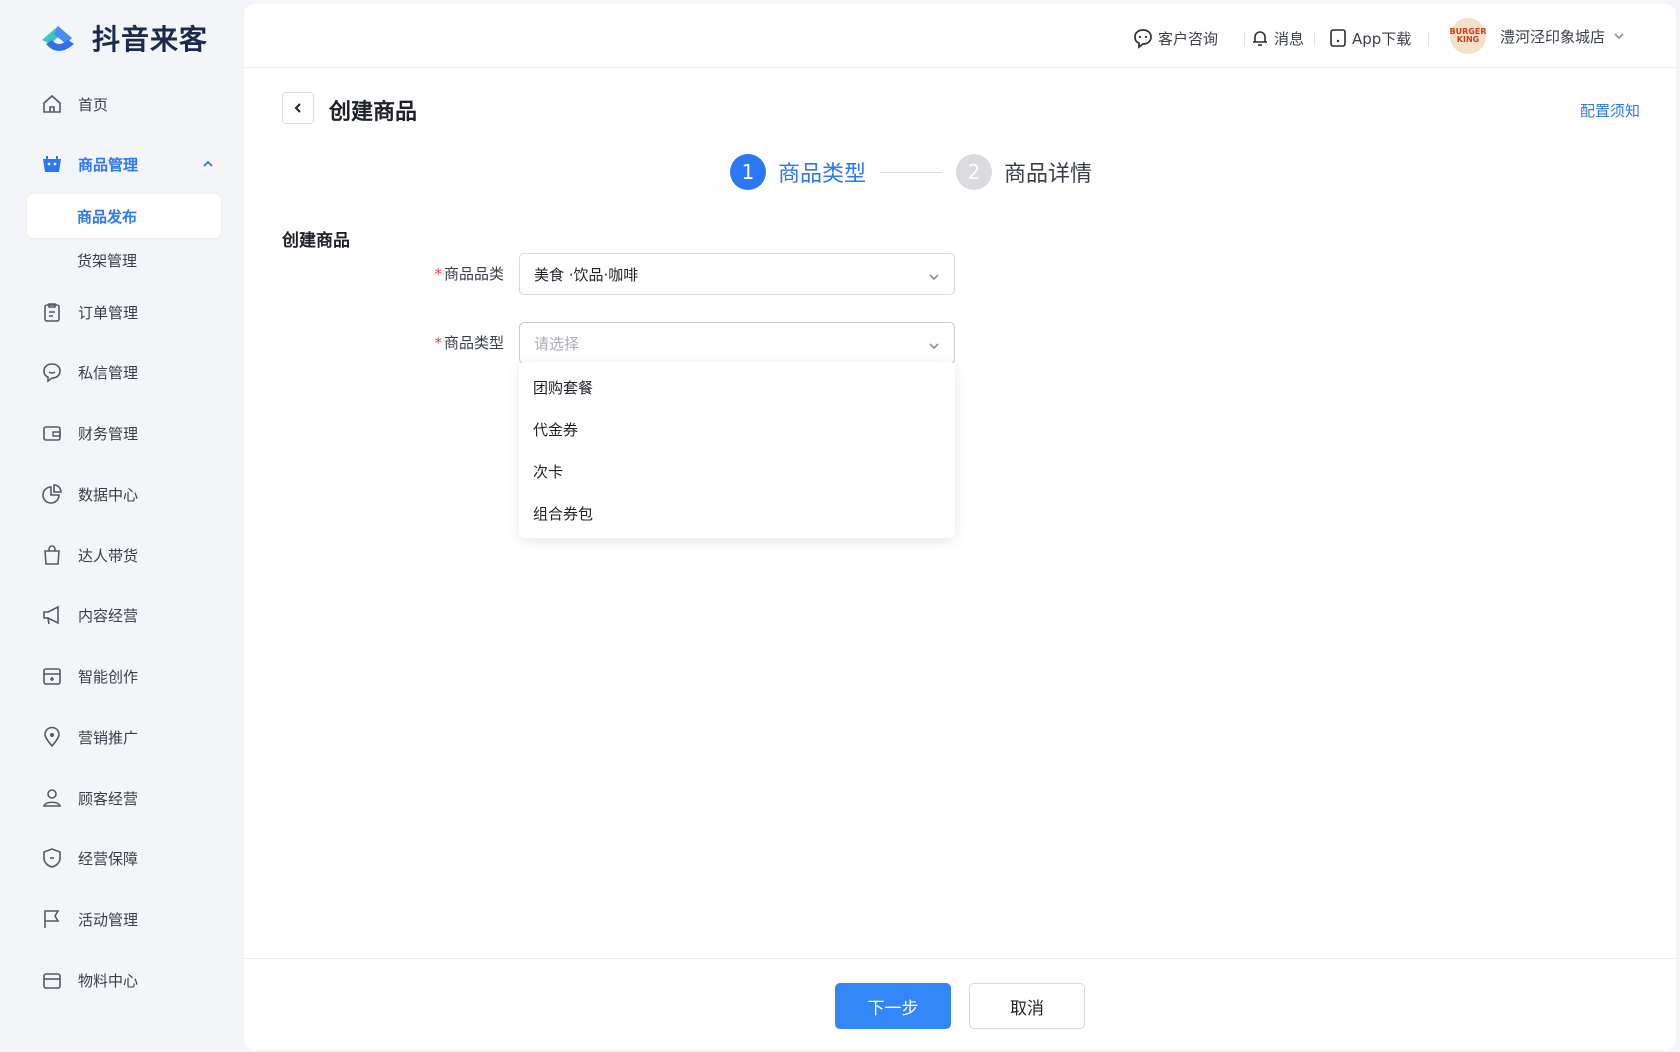 This screenshot has height=1052, width=1680. I want to click on home-icon, so click(52, 104).